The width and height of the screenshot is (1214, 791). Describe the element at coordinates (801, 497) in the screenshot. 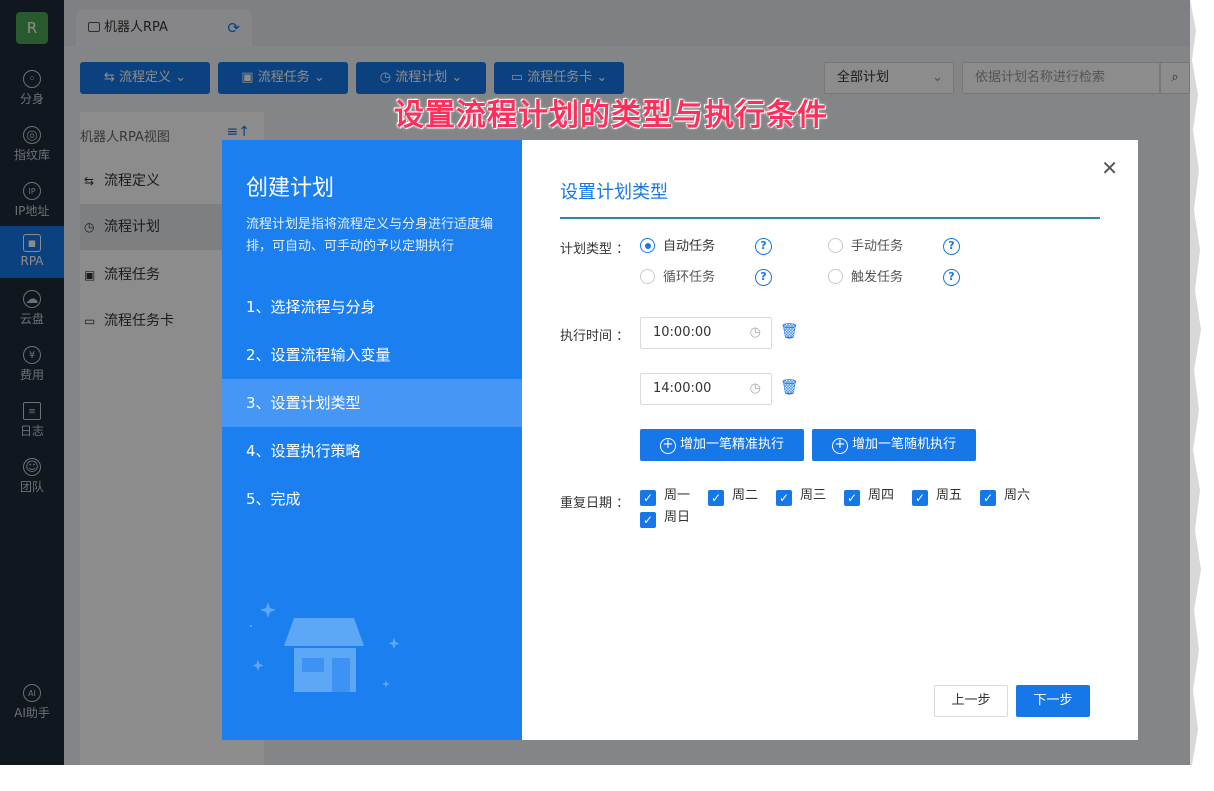

I see `checkbox-wednesday: ✓ 周三` at that location.